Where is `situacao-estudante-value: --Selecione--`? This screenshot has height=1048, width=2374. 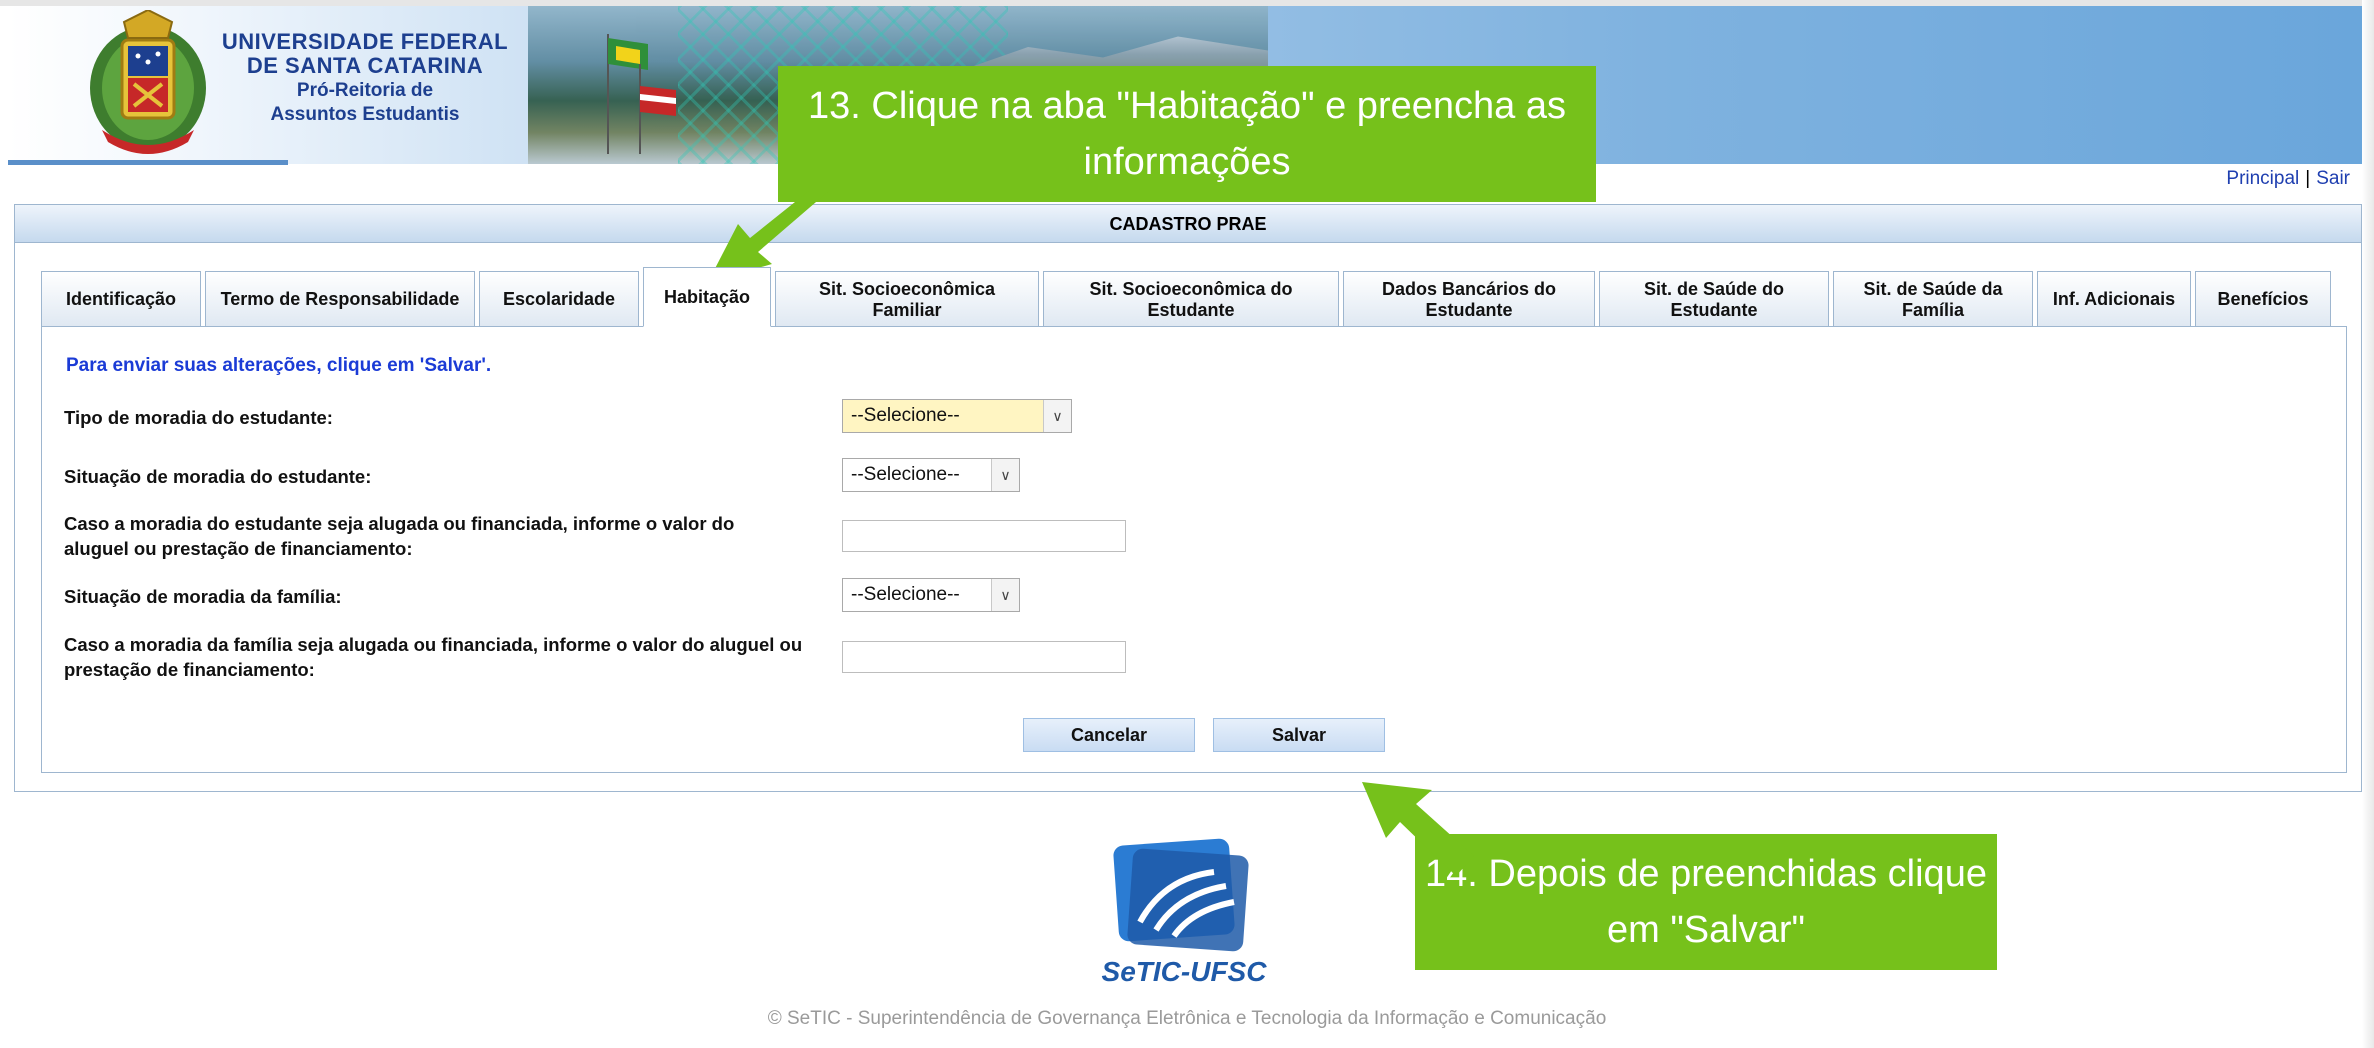 situacao-estudante-value: --Selecione-- is located at coordinates (905, 474).